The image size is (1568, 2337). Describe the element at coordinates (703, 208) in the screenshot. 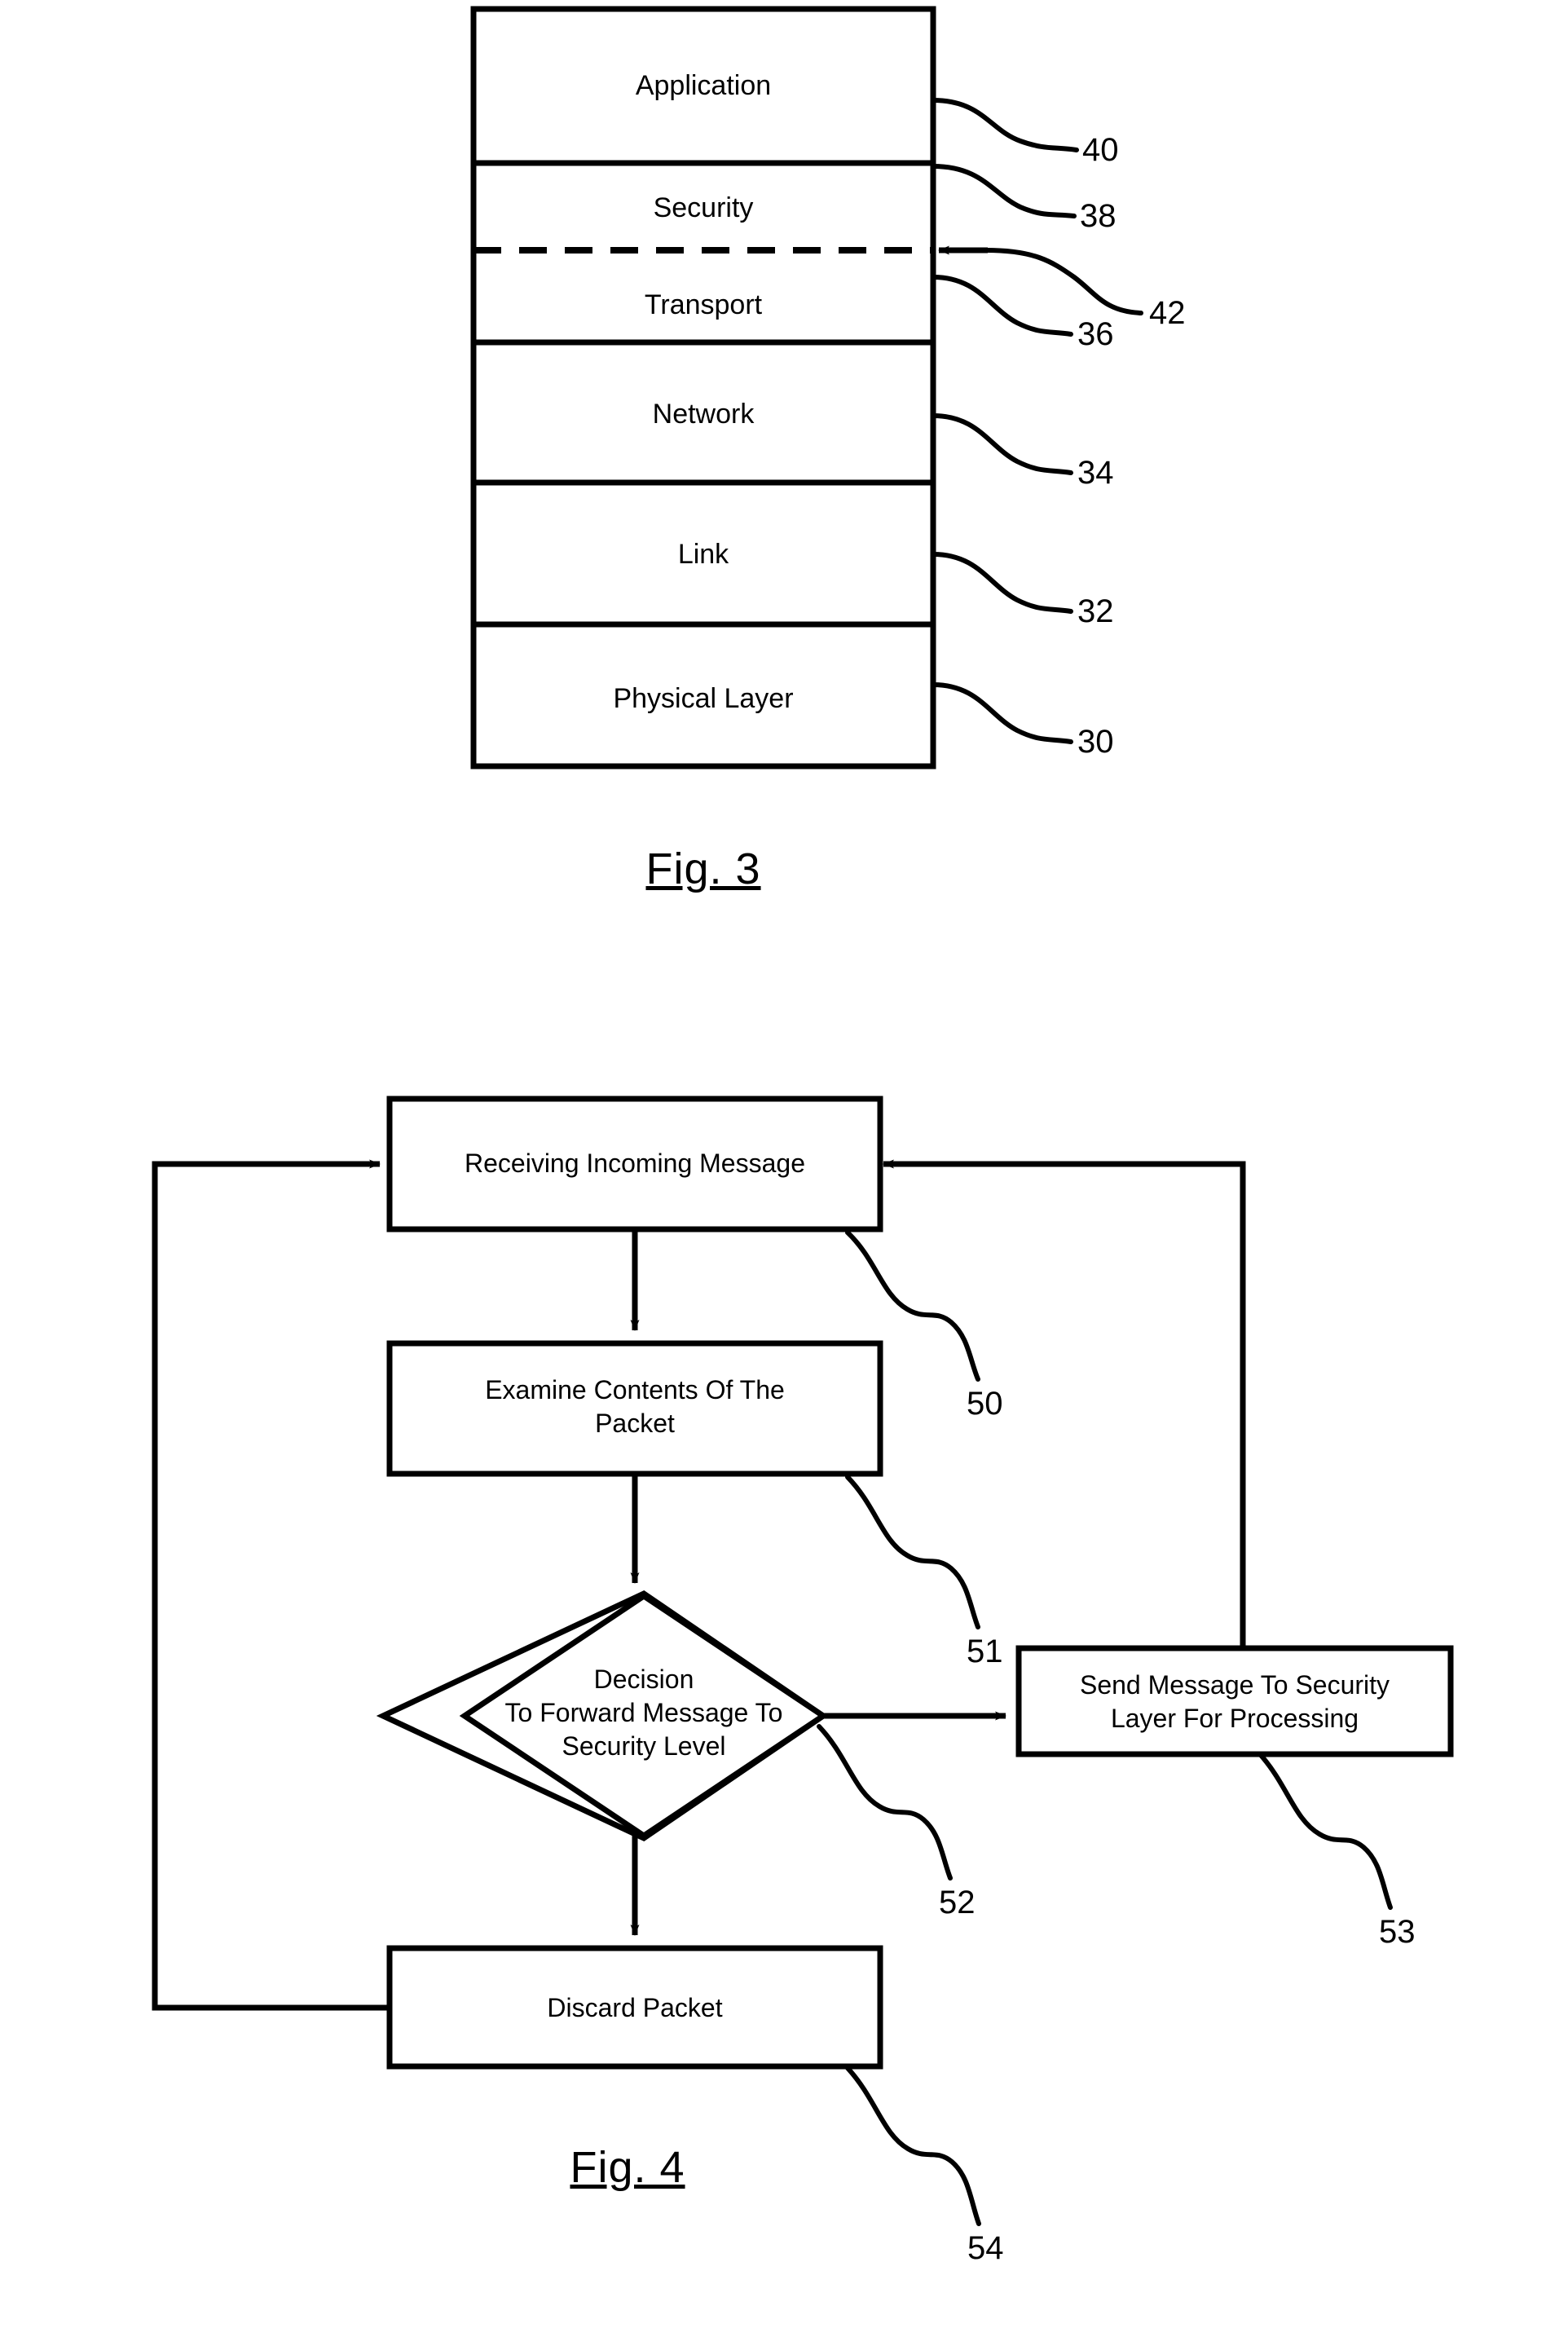

I see `stack-layer-label-security: Security` at that location.